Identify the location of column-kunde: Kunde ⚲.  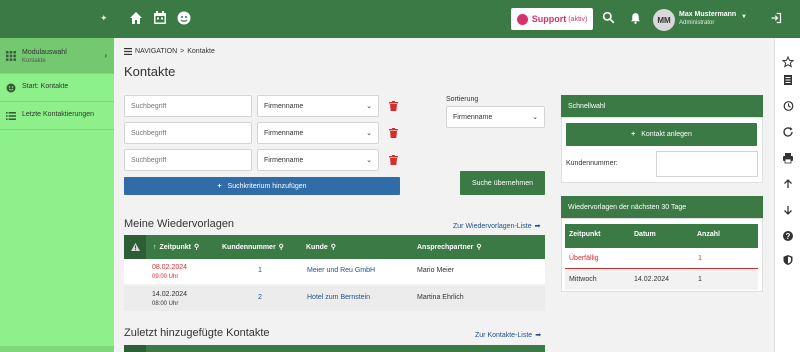
(321, 247).